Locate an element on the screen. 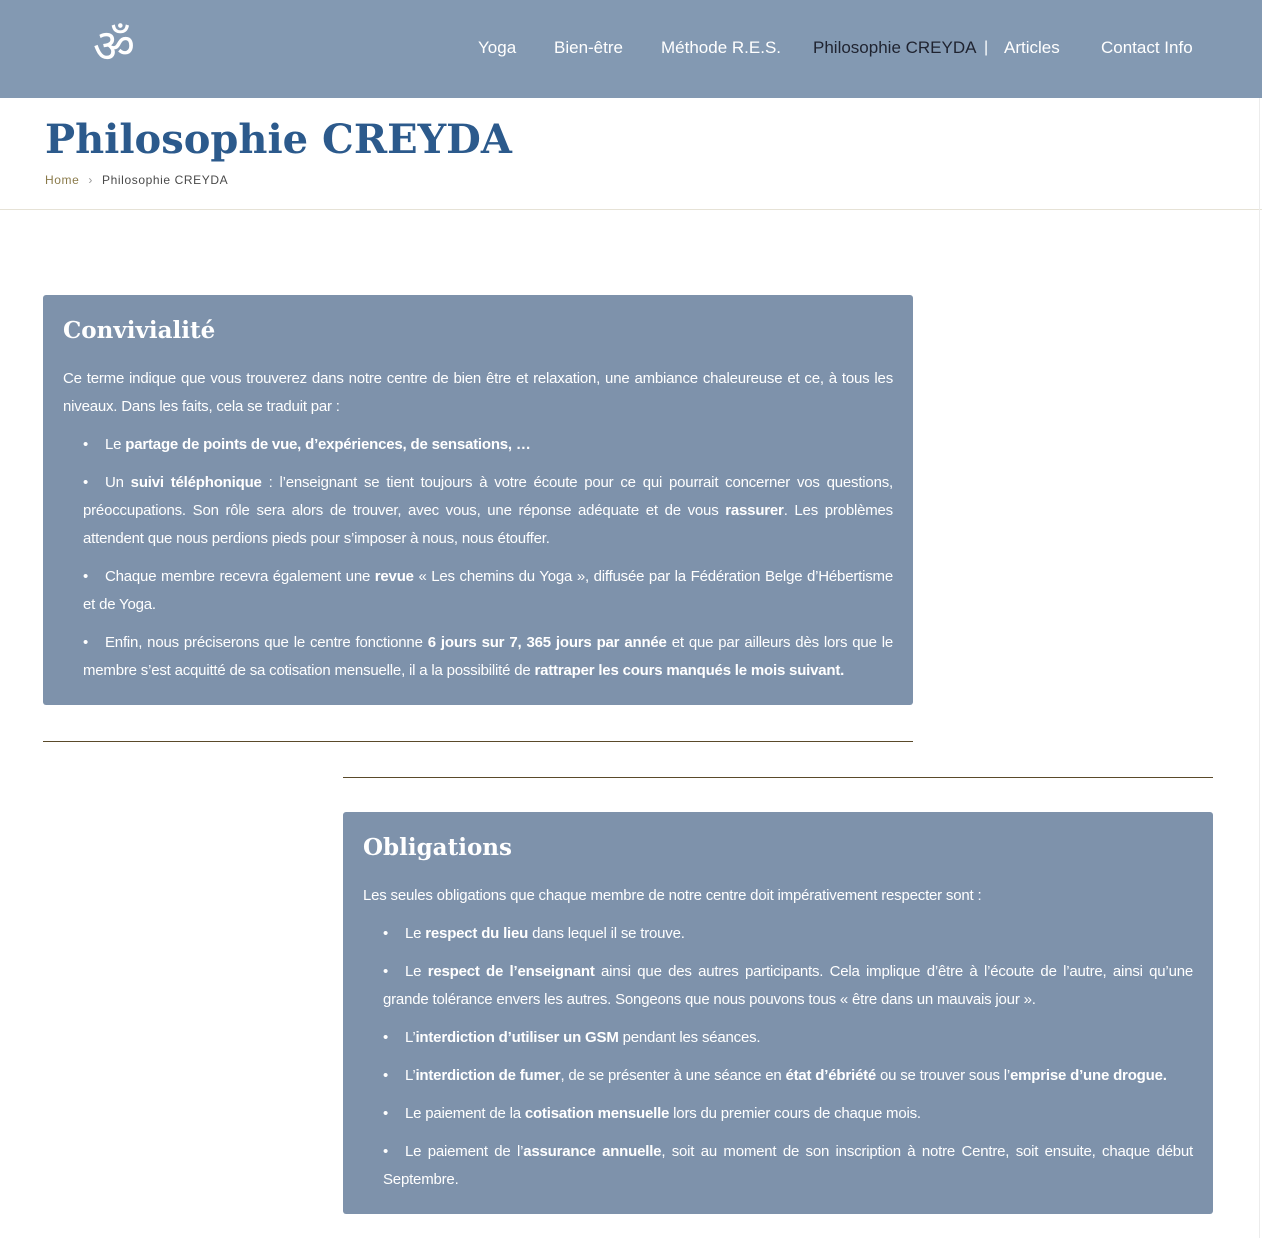  breadcrumb-home-link: Home is located at coordinates (62, 180).